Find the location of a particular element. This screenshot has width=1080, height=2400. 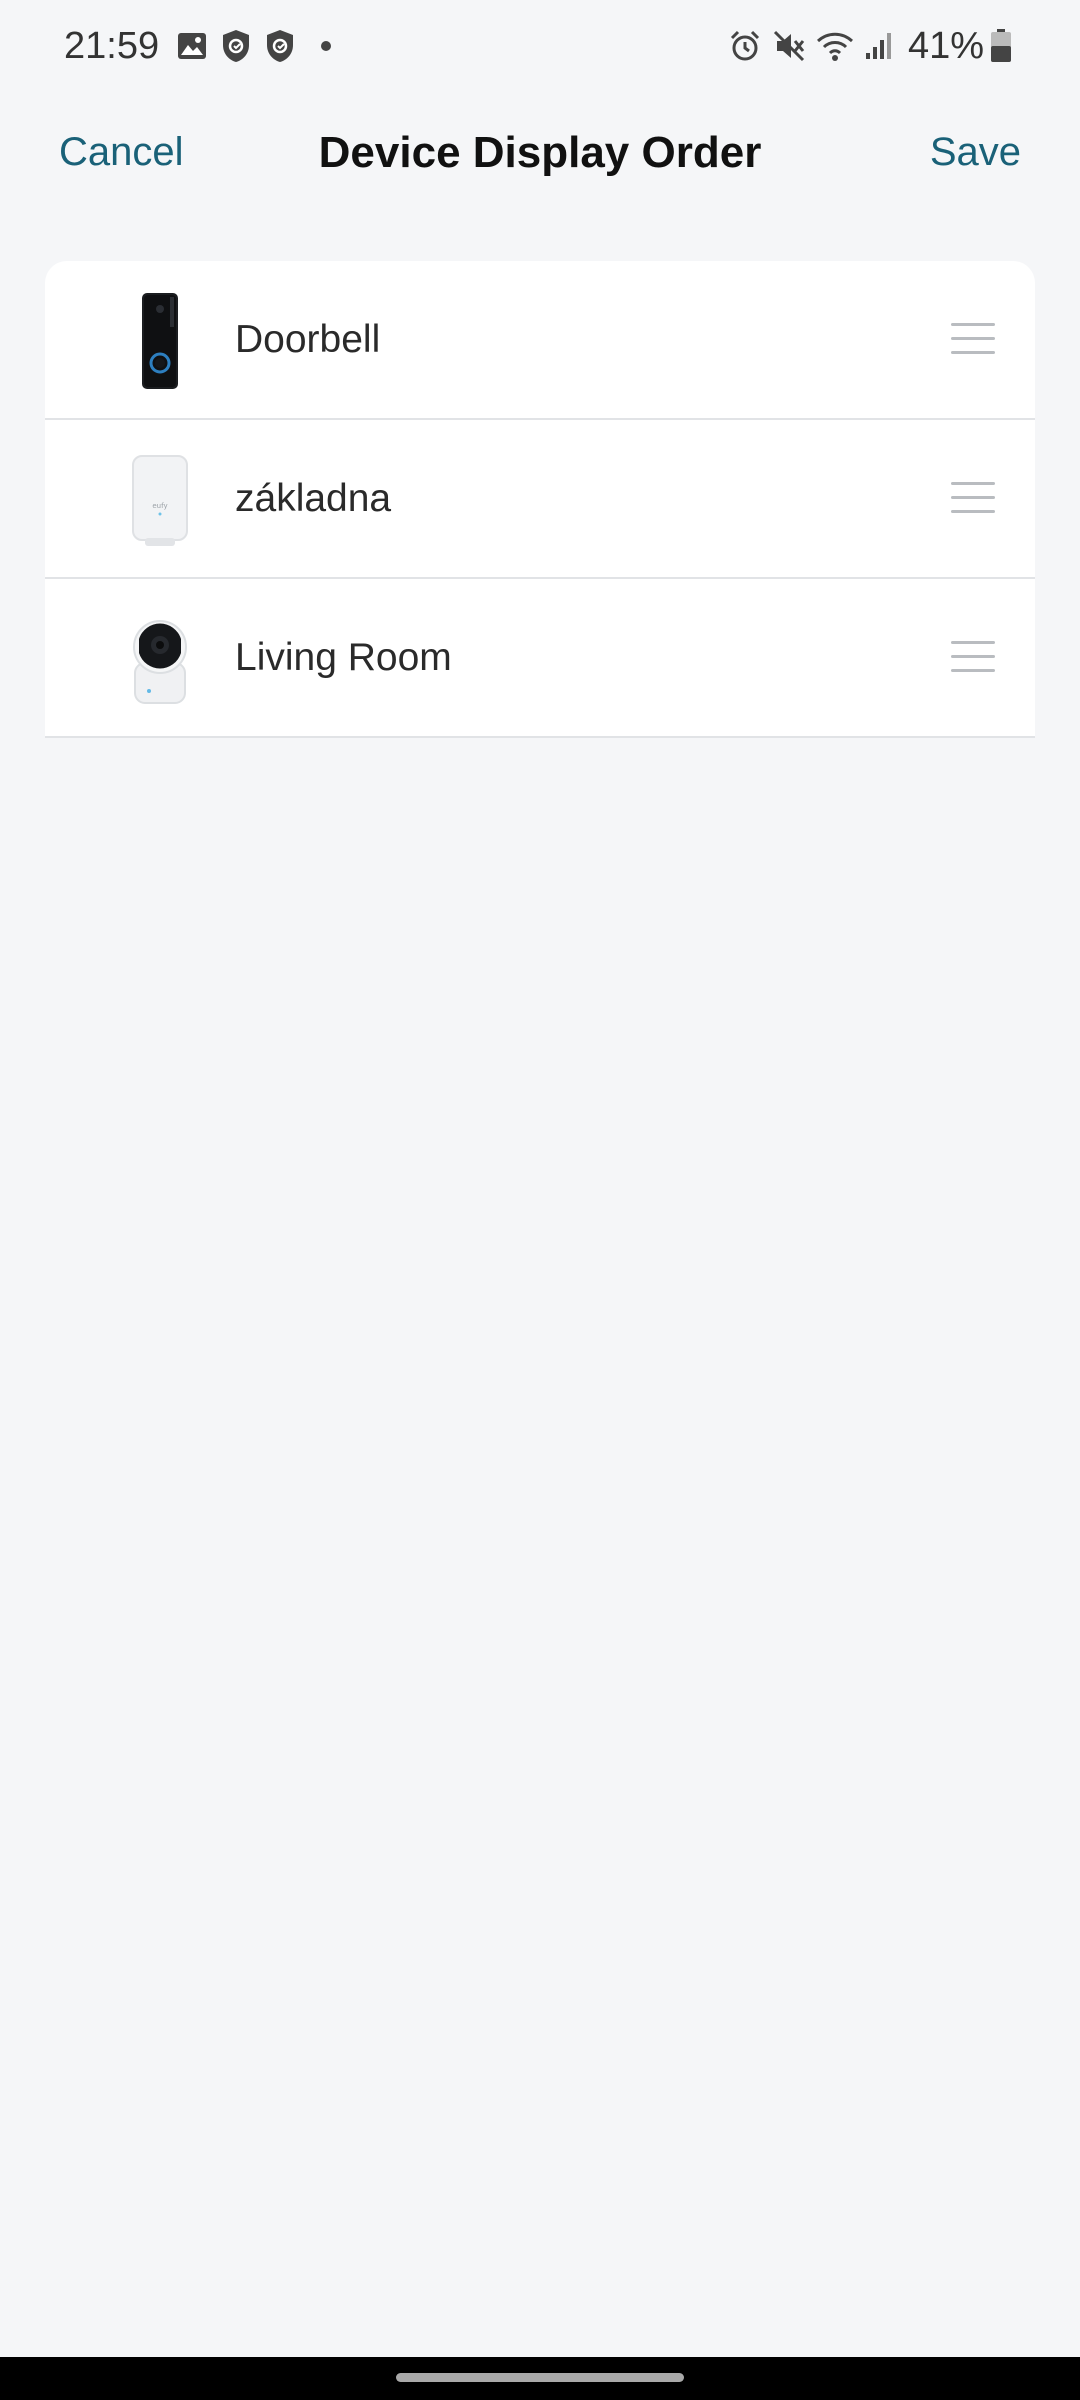

home-gesture-handle is located at coordinates (540, 2377).